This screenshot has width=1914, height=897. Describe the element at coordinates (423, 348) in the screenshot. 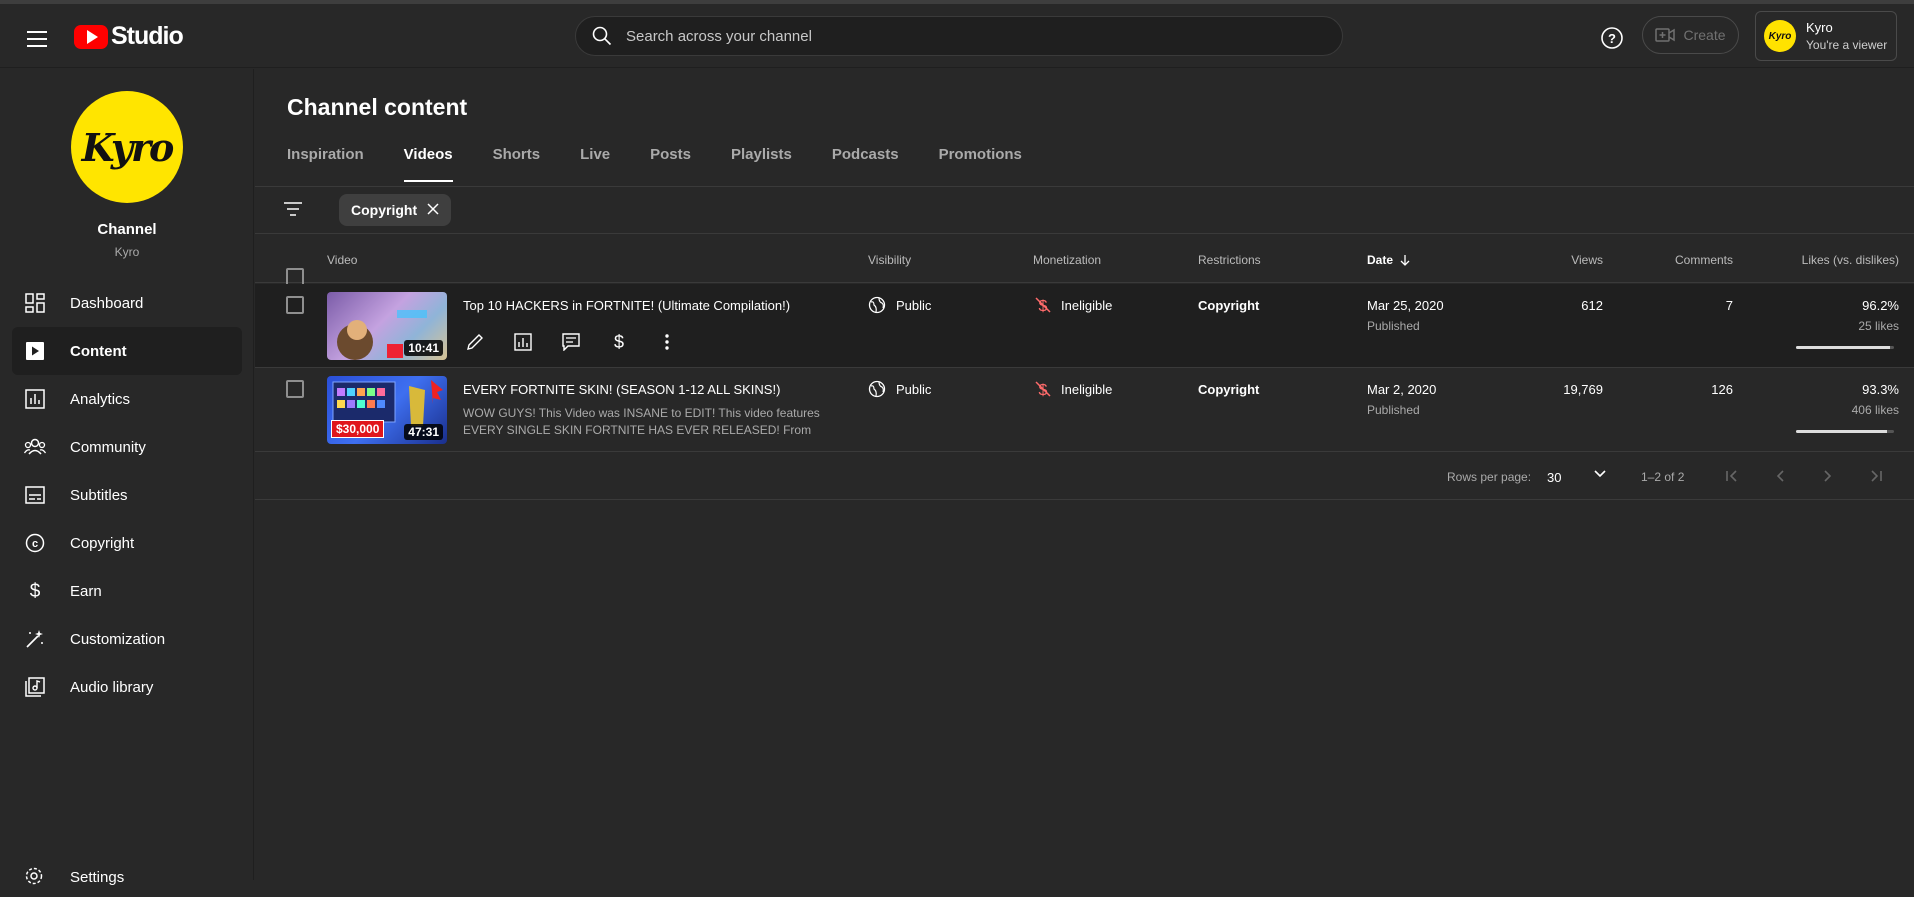

I see `video-duration: 10:41` at that location.